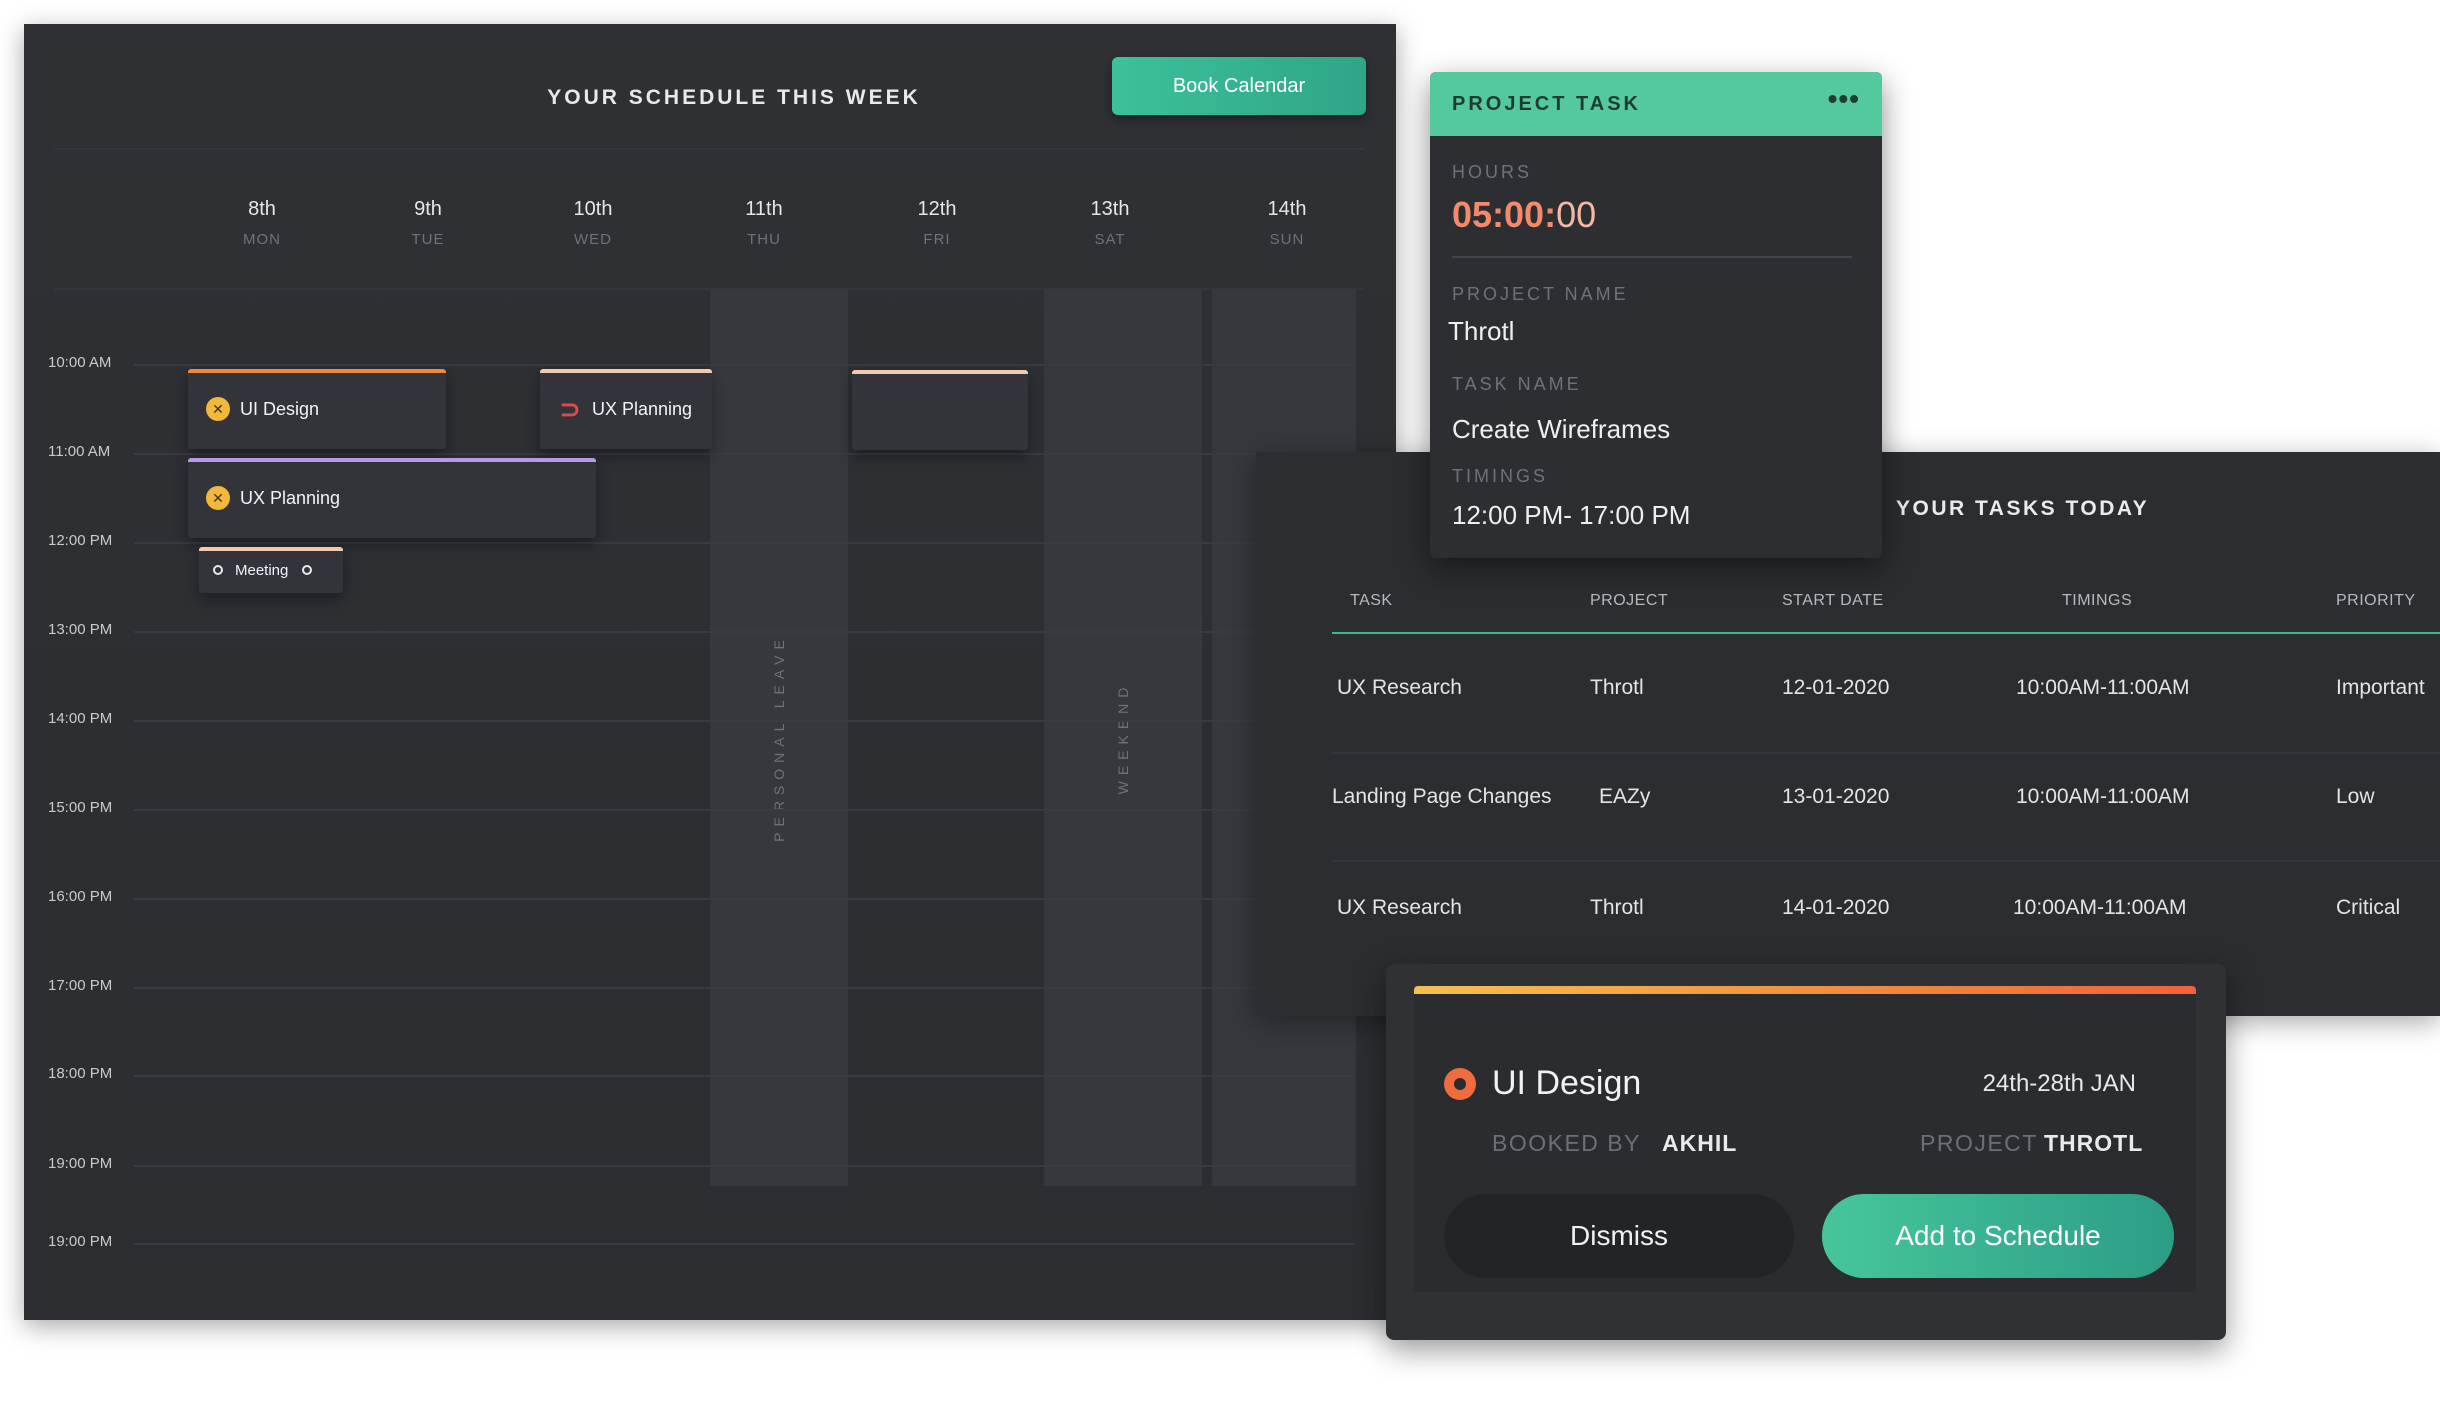 This screenshot has width=2440, height=1416. Describe the element at coordinates (2023, 508) in the screenshot. I see `tasks-title: YOUR TASKS TODAY` at that location.